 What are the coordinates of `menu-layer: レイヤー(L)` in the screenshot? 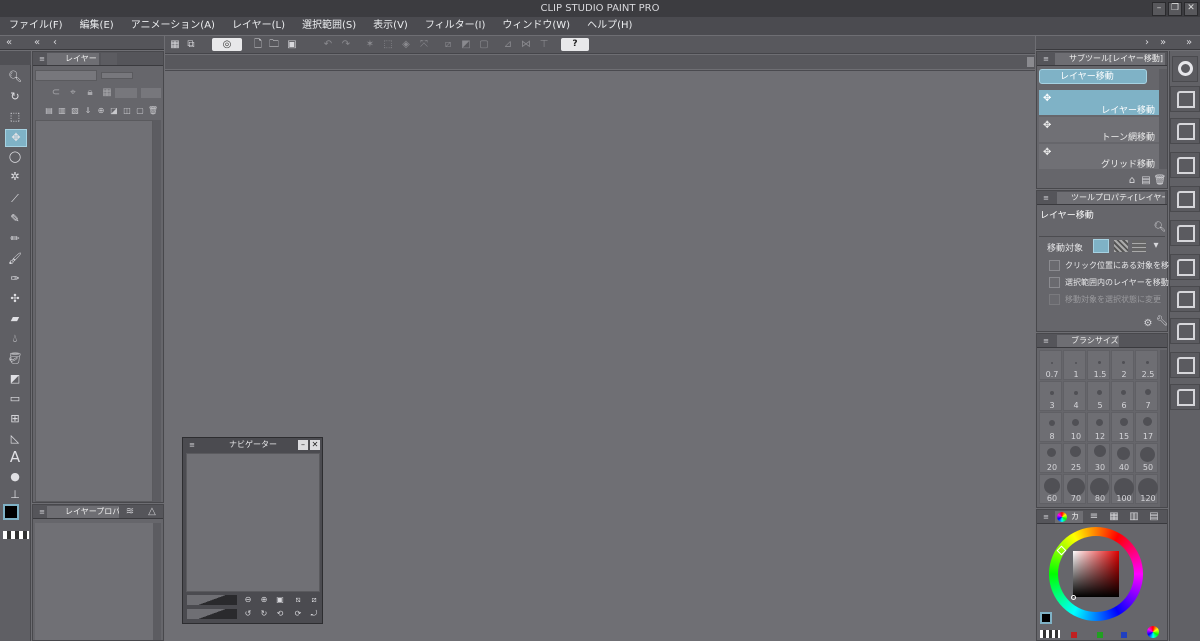 It's located at (258, 26).